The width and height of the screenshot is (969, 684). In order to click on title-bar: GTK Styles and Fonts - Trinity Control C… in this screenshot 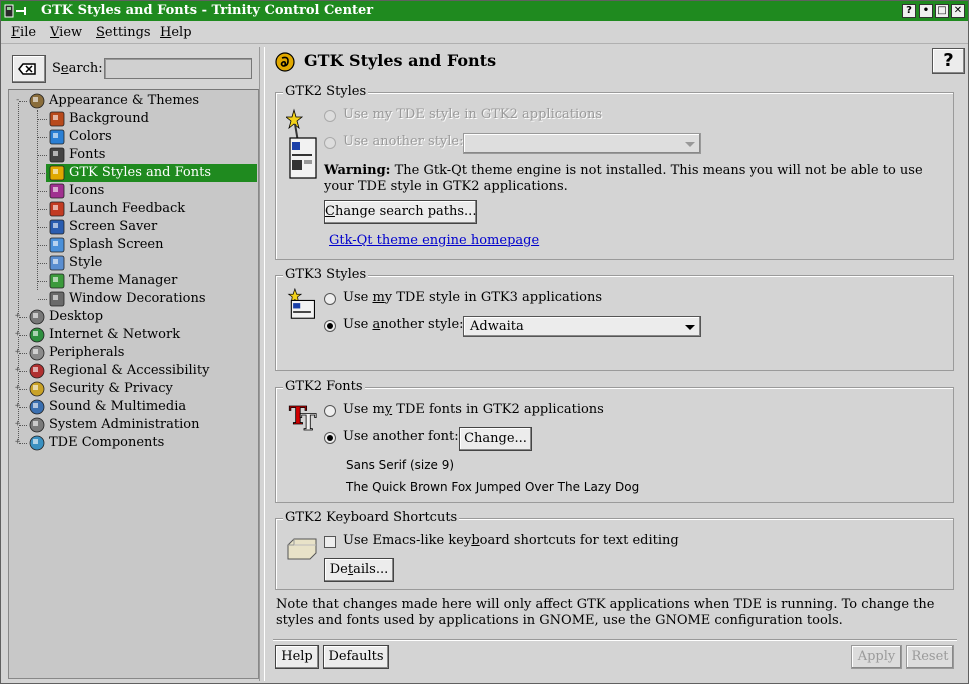, I will do `click(484, 11)`.